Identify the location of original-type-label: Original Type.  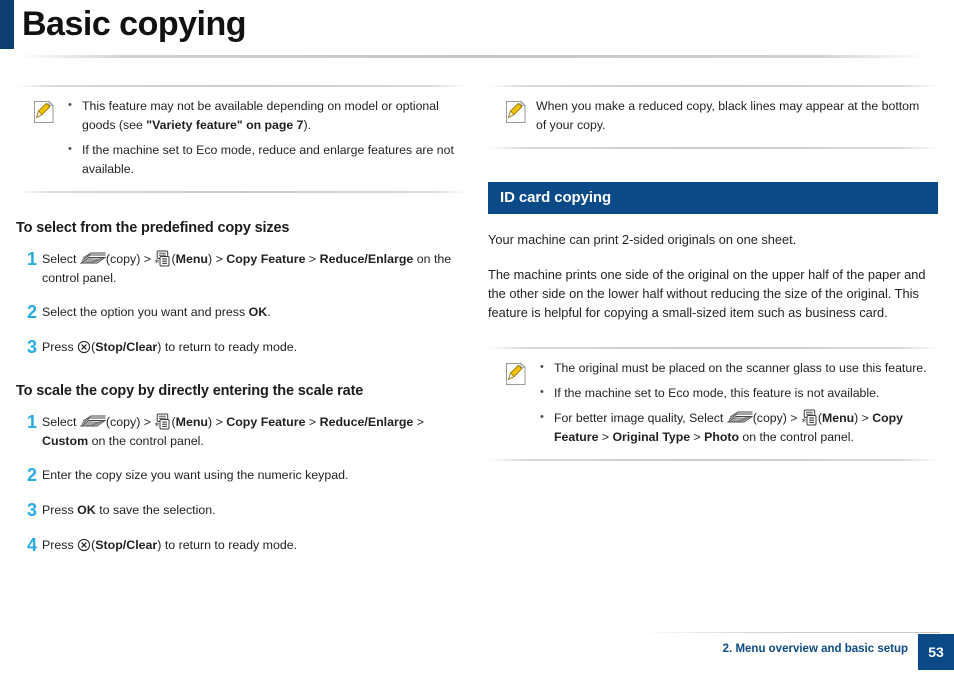
(651, 437).